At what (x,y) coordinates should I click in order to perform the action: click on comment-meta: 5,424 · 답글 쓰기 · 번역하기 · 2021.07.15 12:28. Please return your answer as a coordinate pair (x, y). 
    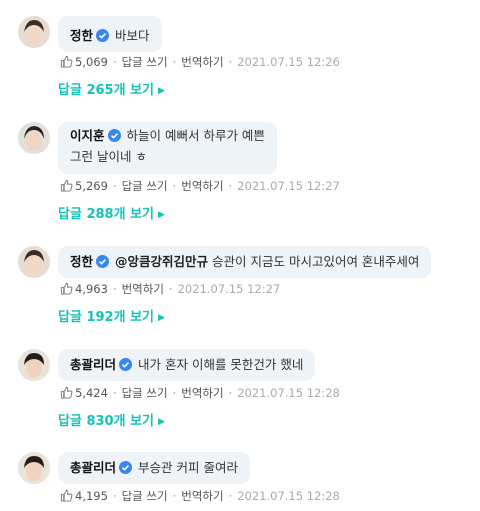
    Looking at the image, I should click on (200, 393).